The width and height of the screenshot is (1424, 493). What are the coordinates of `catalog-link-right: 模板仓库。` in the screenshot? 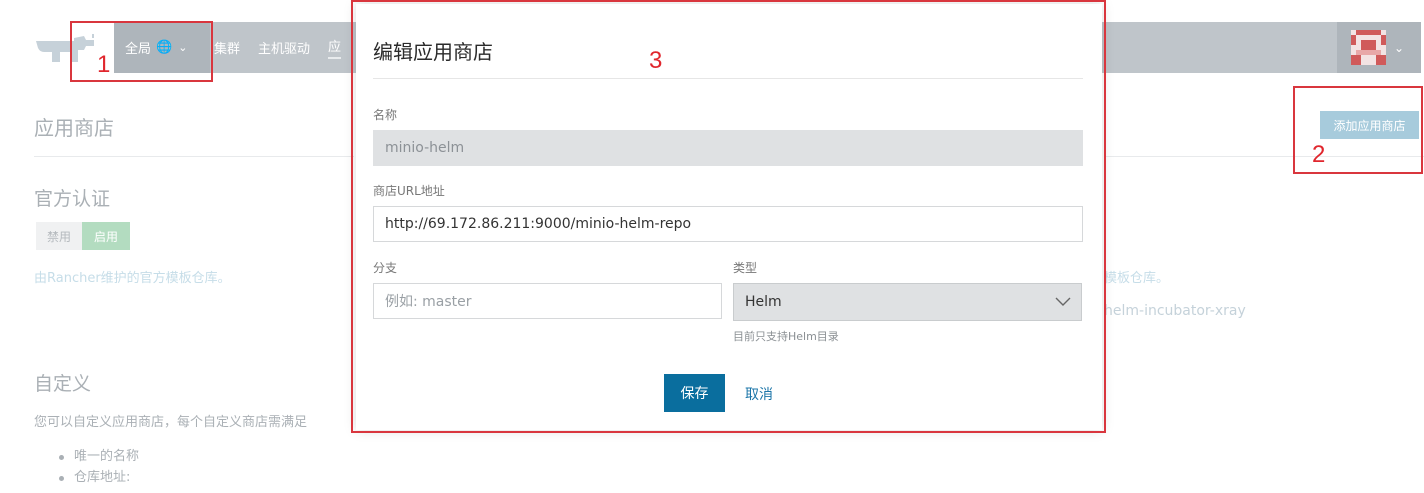 It's located at (1136, 276).